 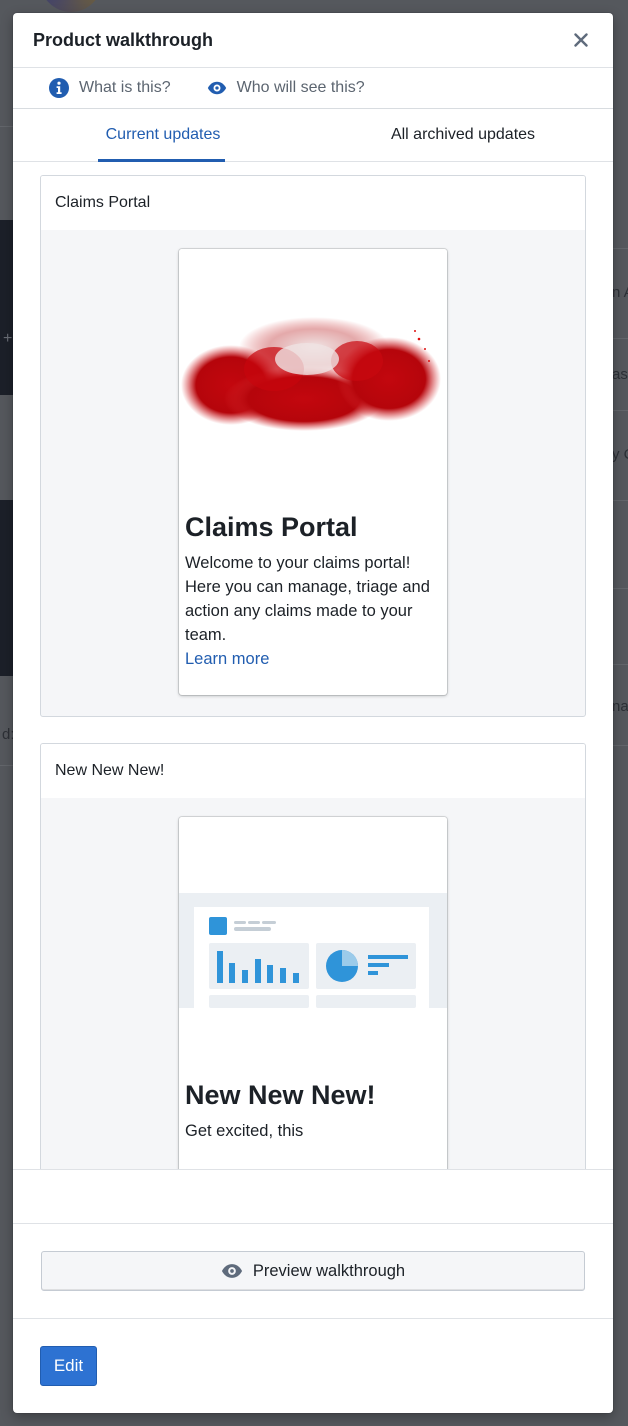 What do you see at coordinates (8, 338) in the screenshot?
I see `background-plus-icon: +` at bounding box center [8, 338].